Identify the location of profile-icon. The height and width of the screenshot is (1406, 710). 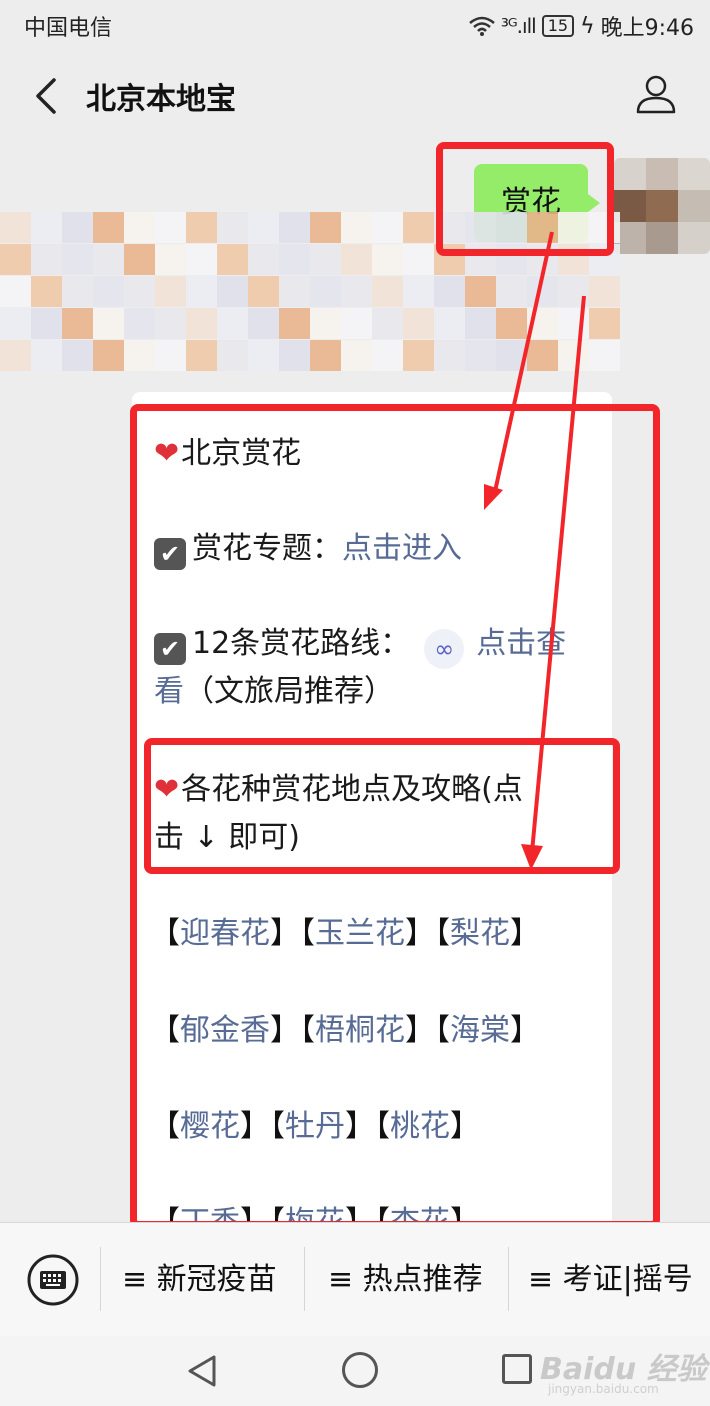
(656, 94).